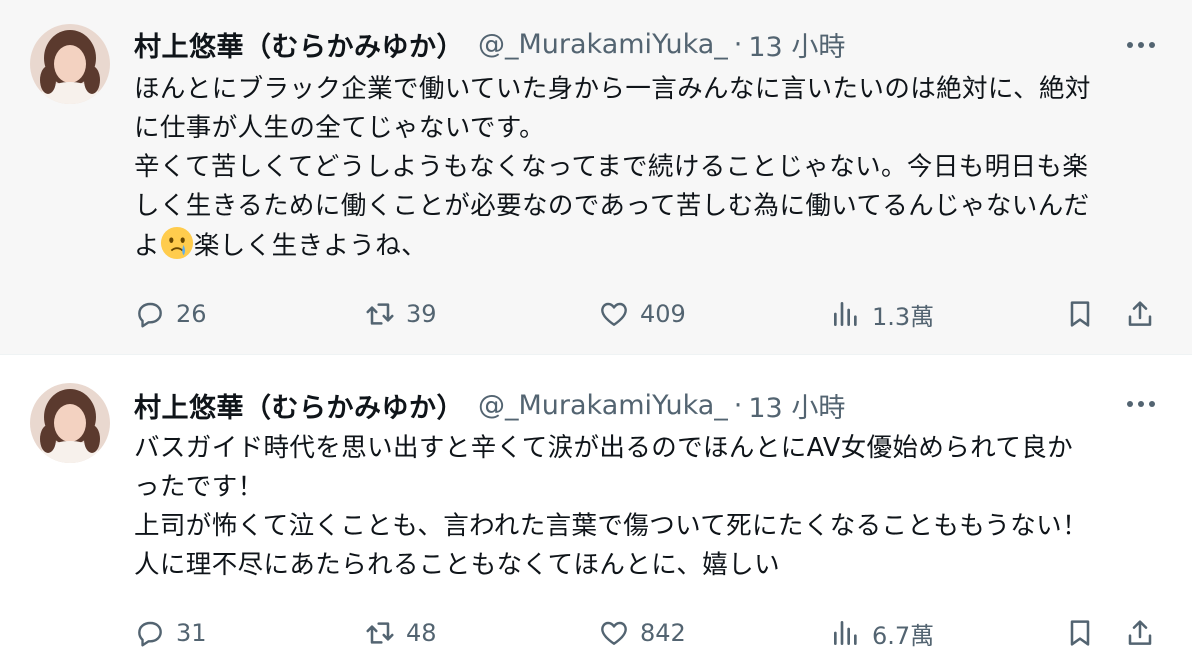  What do you see at coordinates (400, 314) in the screenshot?
I see `retweet-button: 39` at bounding box center [400, 314].